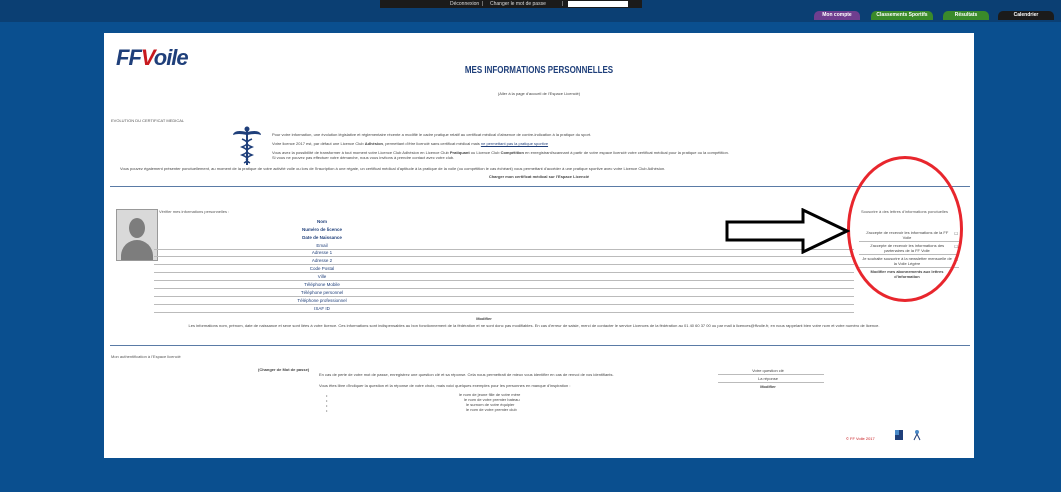  Describe the element at coordinates (787, 231) in the screenshot. I see `annotation-arrow-icon` at that location.